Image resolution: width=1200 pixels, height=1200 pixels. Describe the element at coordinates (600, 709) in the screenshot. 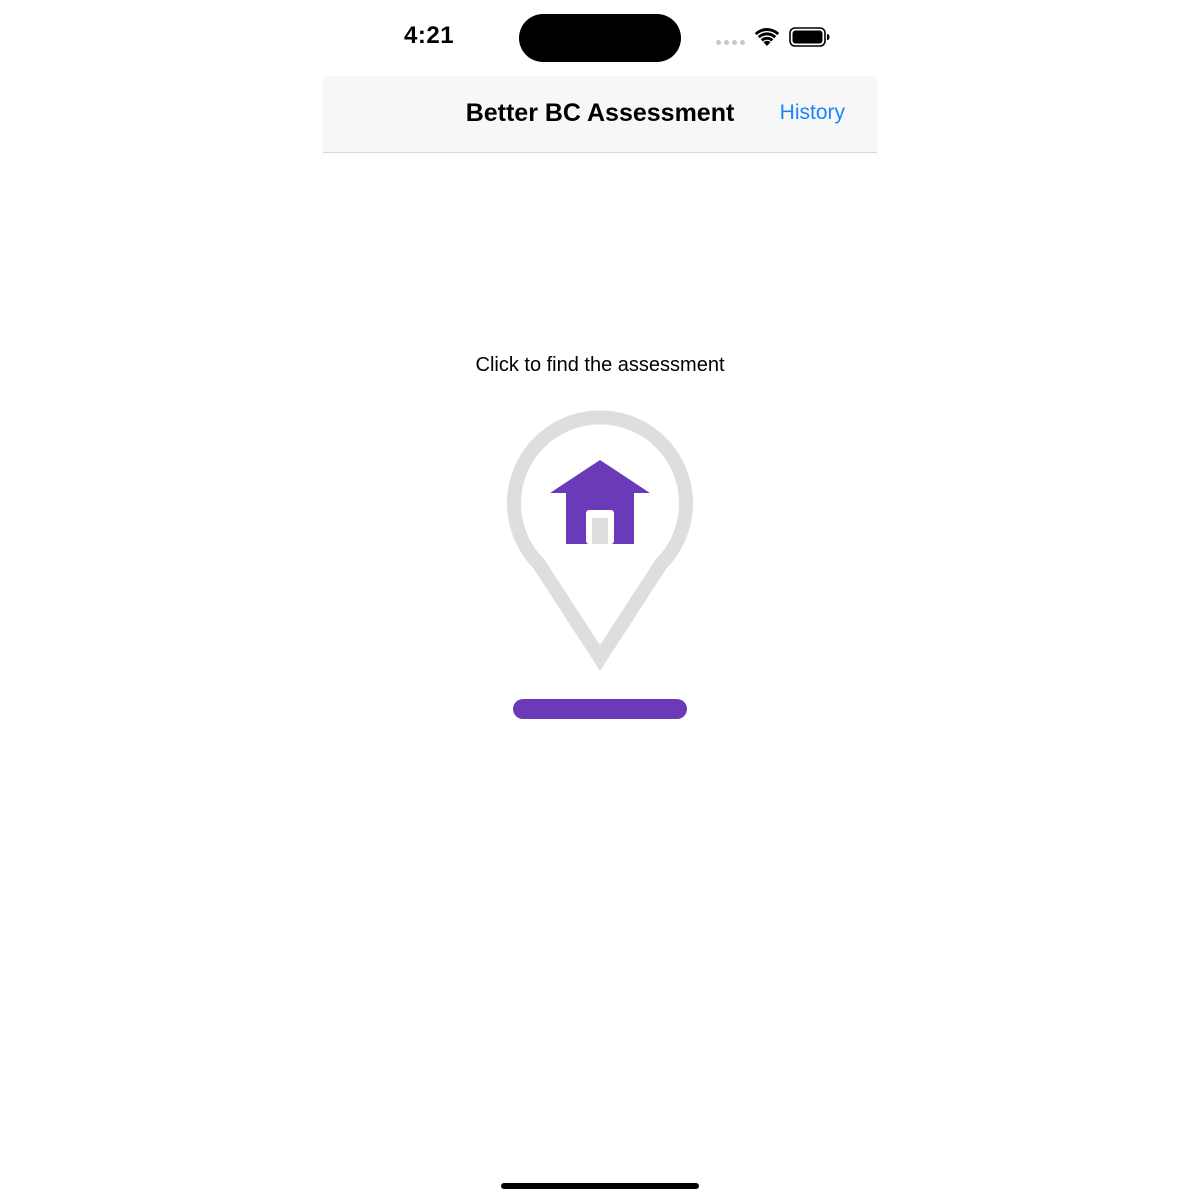

I see `pin-base-bar` at that location.